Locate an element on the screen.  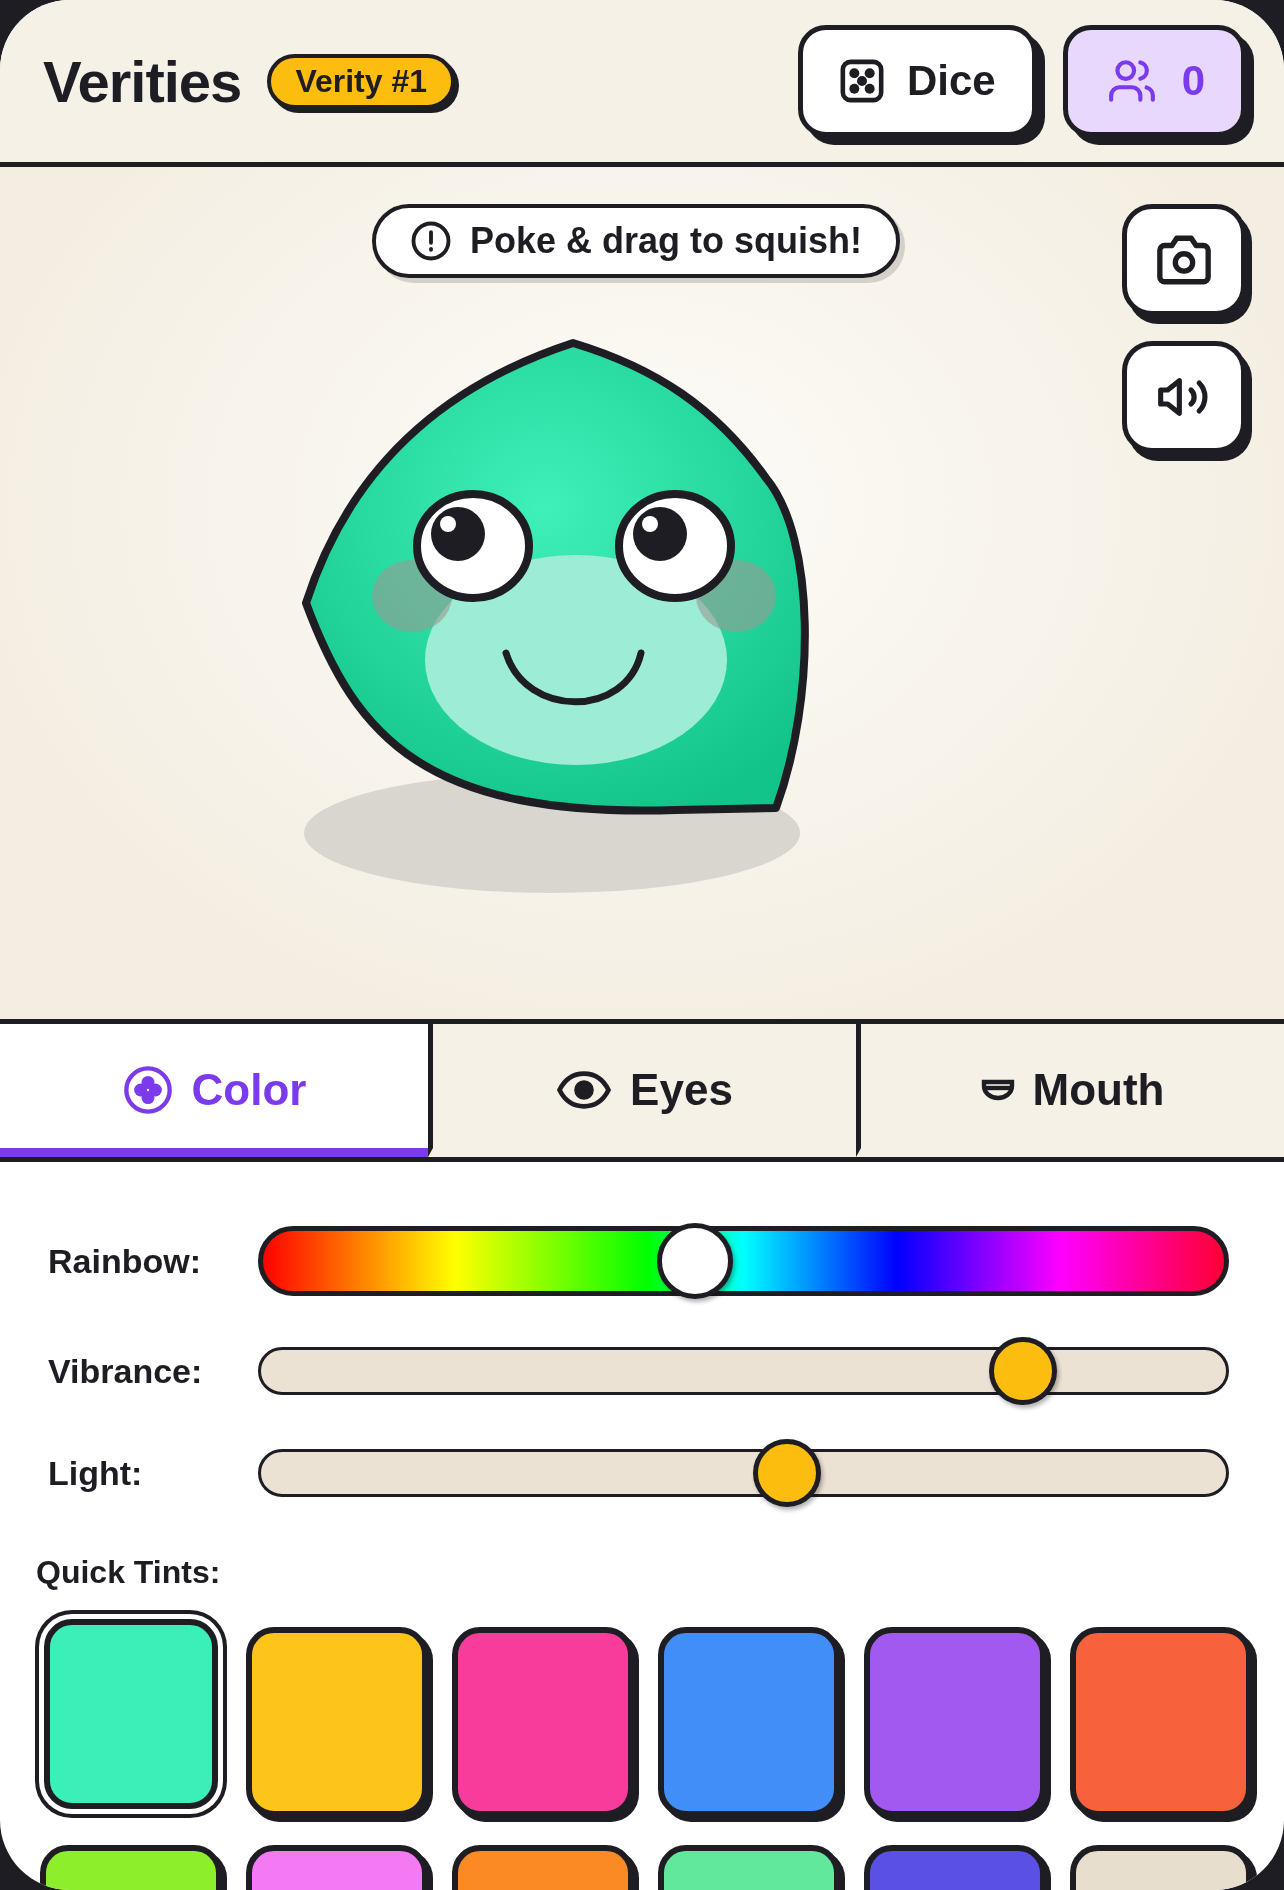
slider-label: Vibrance: is located at coordinates (126, 1371).